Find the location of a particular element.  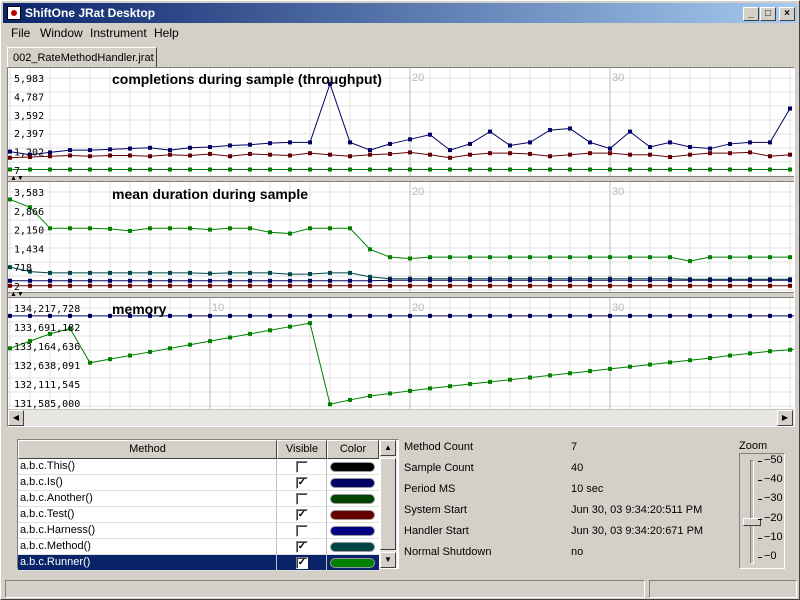

table-row: a.b.c.Method() ✓ is located at coordinates (198, 547).